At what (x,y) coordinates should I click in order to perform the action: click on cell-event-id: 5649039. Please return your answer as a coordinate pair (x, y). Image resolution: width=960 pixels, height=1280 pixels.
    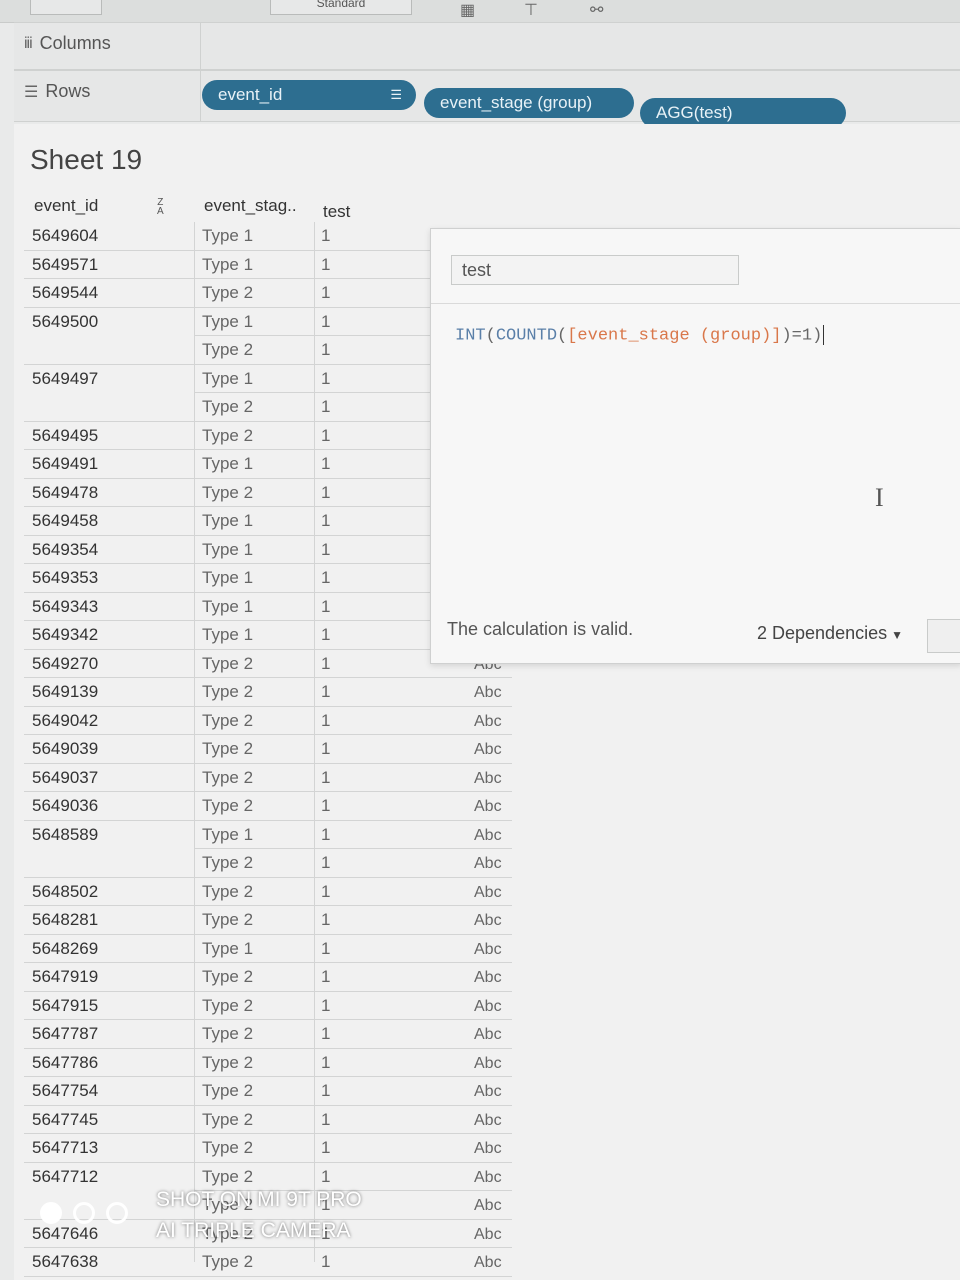
    Looking at the image, I should click on (65, 748).